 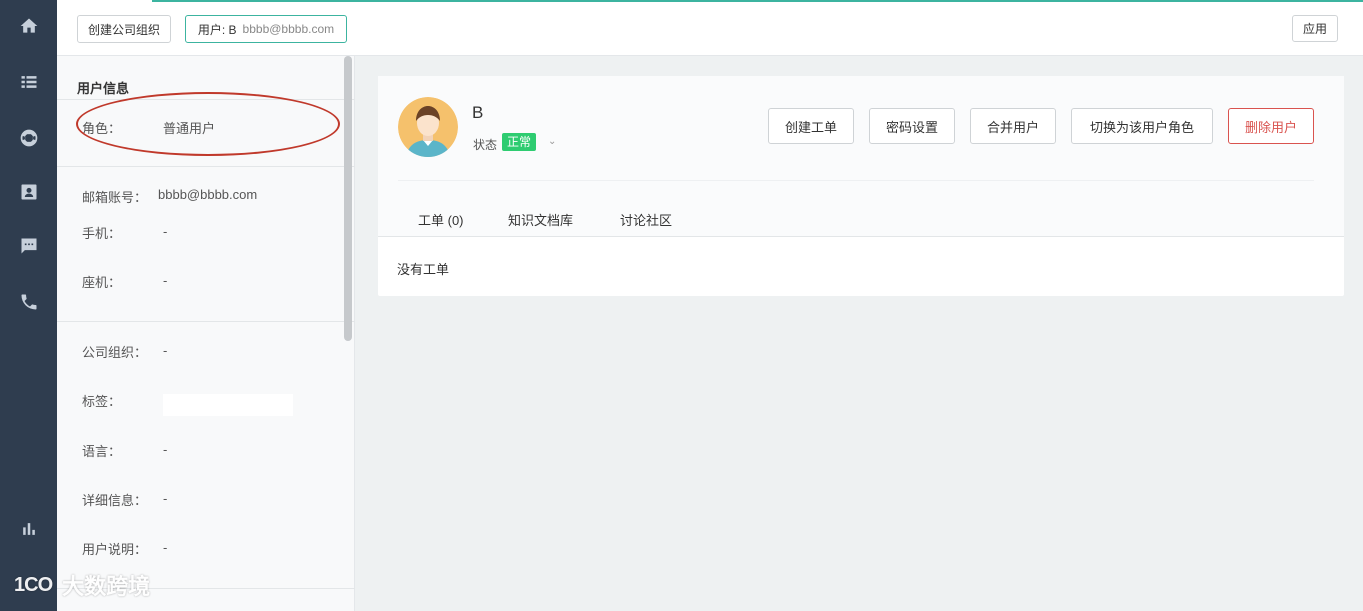 I want to click on role-label: 角色：, so click(x=102, y=128).